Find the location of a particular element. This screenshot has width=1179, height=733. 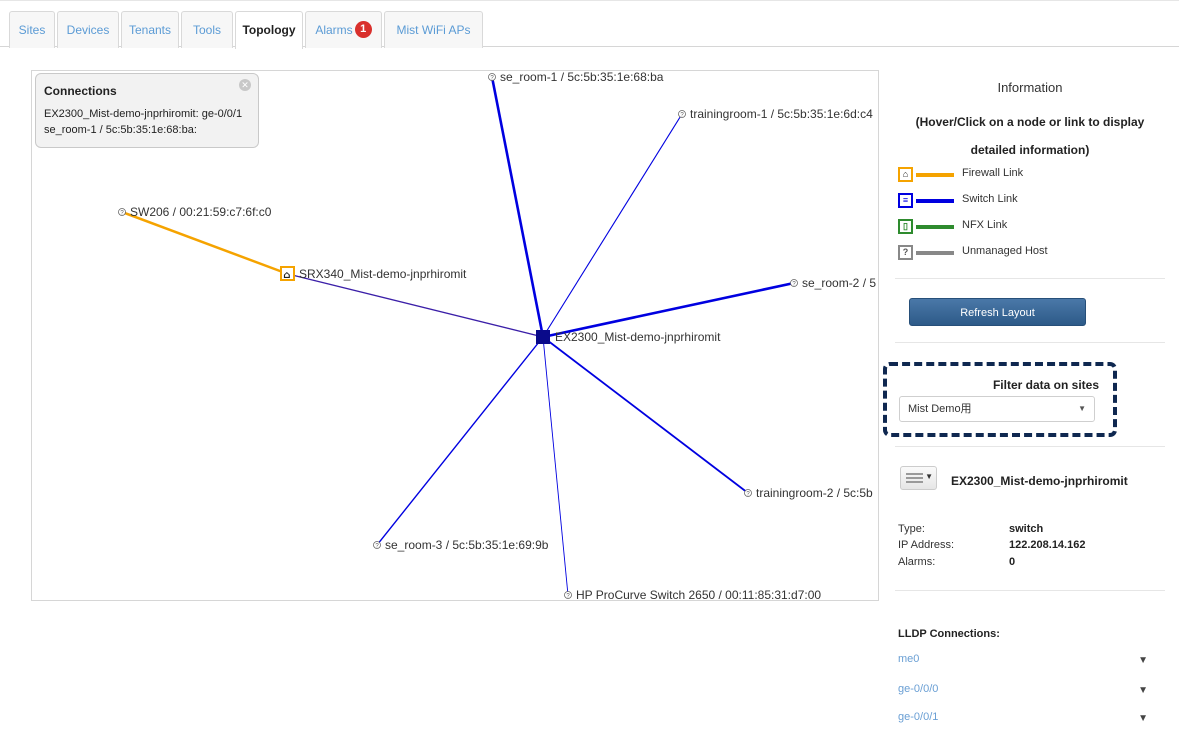

tab-label: Tools is located at coordinates (206, 30).